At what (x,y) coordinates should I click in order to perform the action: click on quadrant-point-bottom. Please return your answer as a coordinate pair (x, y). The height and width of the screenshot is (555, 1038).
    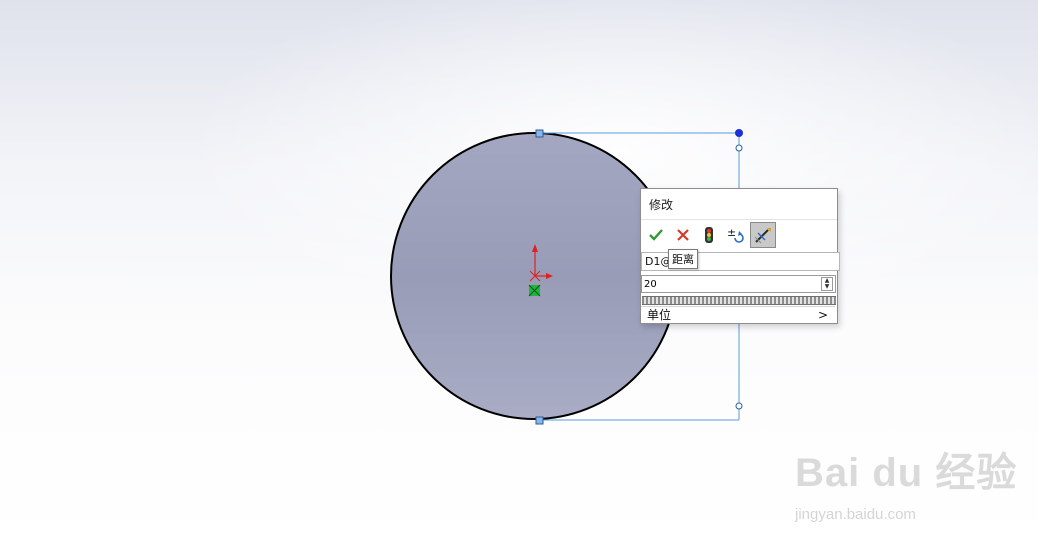
    Looking at the image, I should click on (539, 420).